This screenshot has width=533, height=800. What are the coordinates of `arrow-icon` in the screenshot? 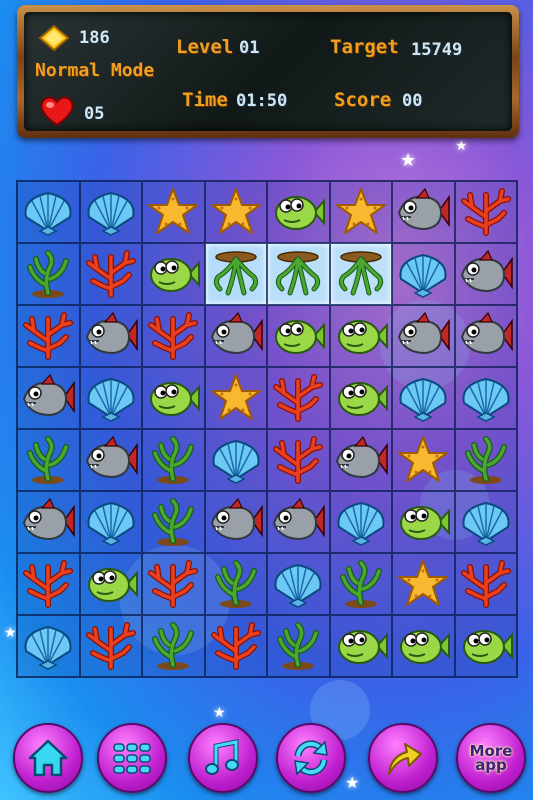 It's located at (405, 759).